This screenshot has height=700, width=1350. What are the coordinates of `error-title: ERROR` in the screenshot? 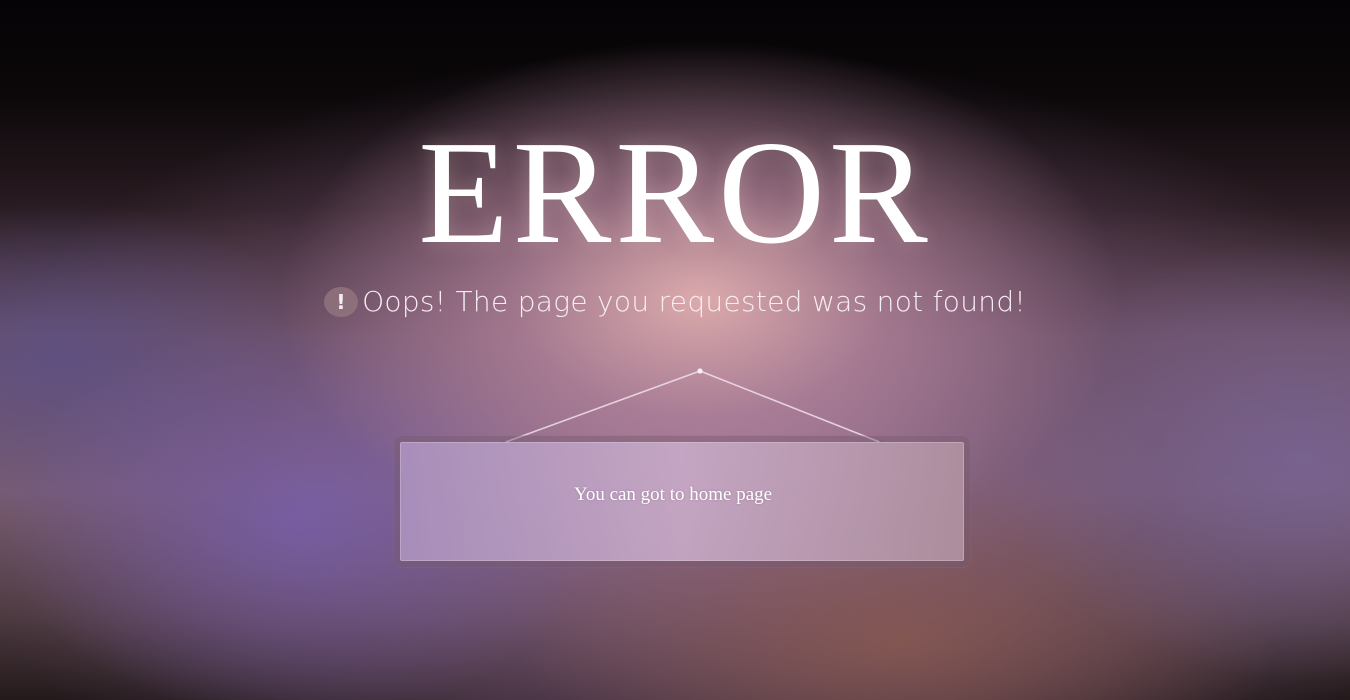 It's located at (675, 193).